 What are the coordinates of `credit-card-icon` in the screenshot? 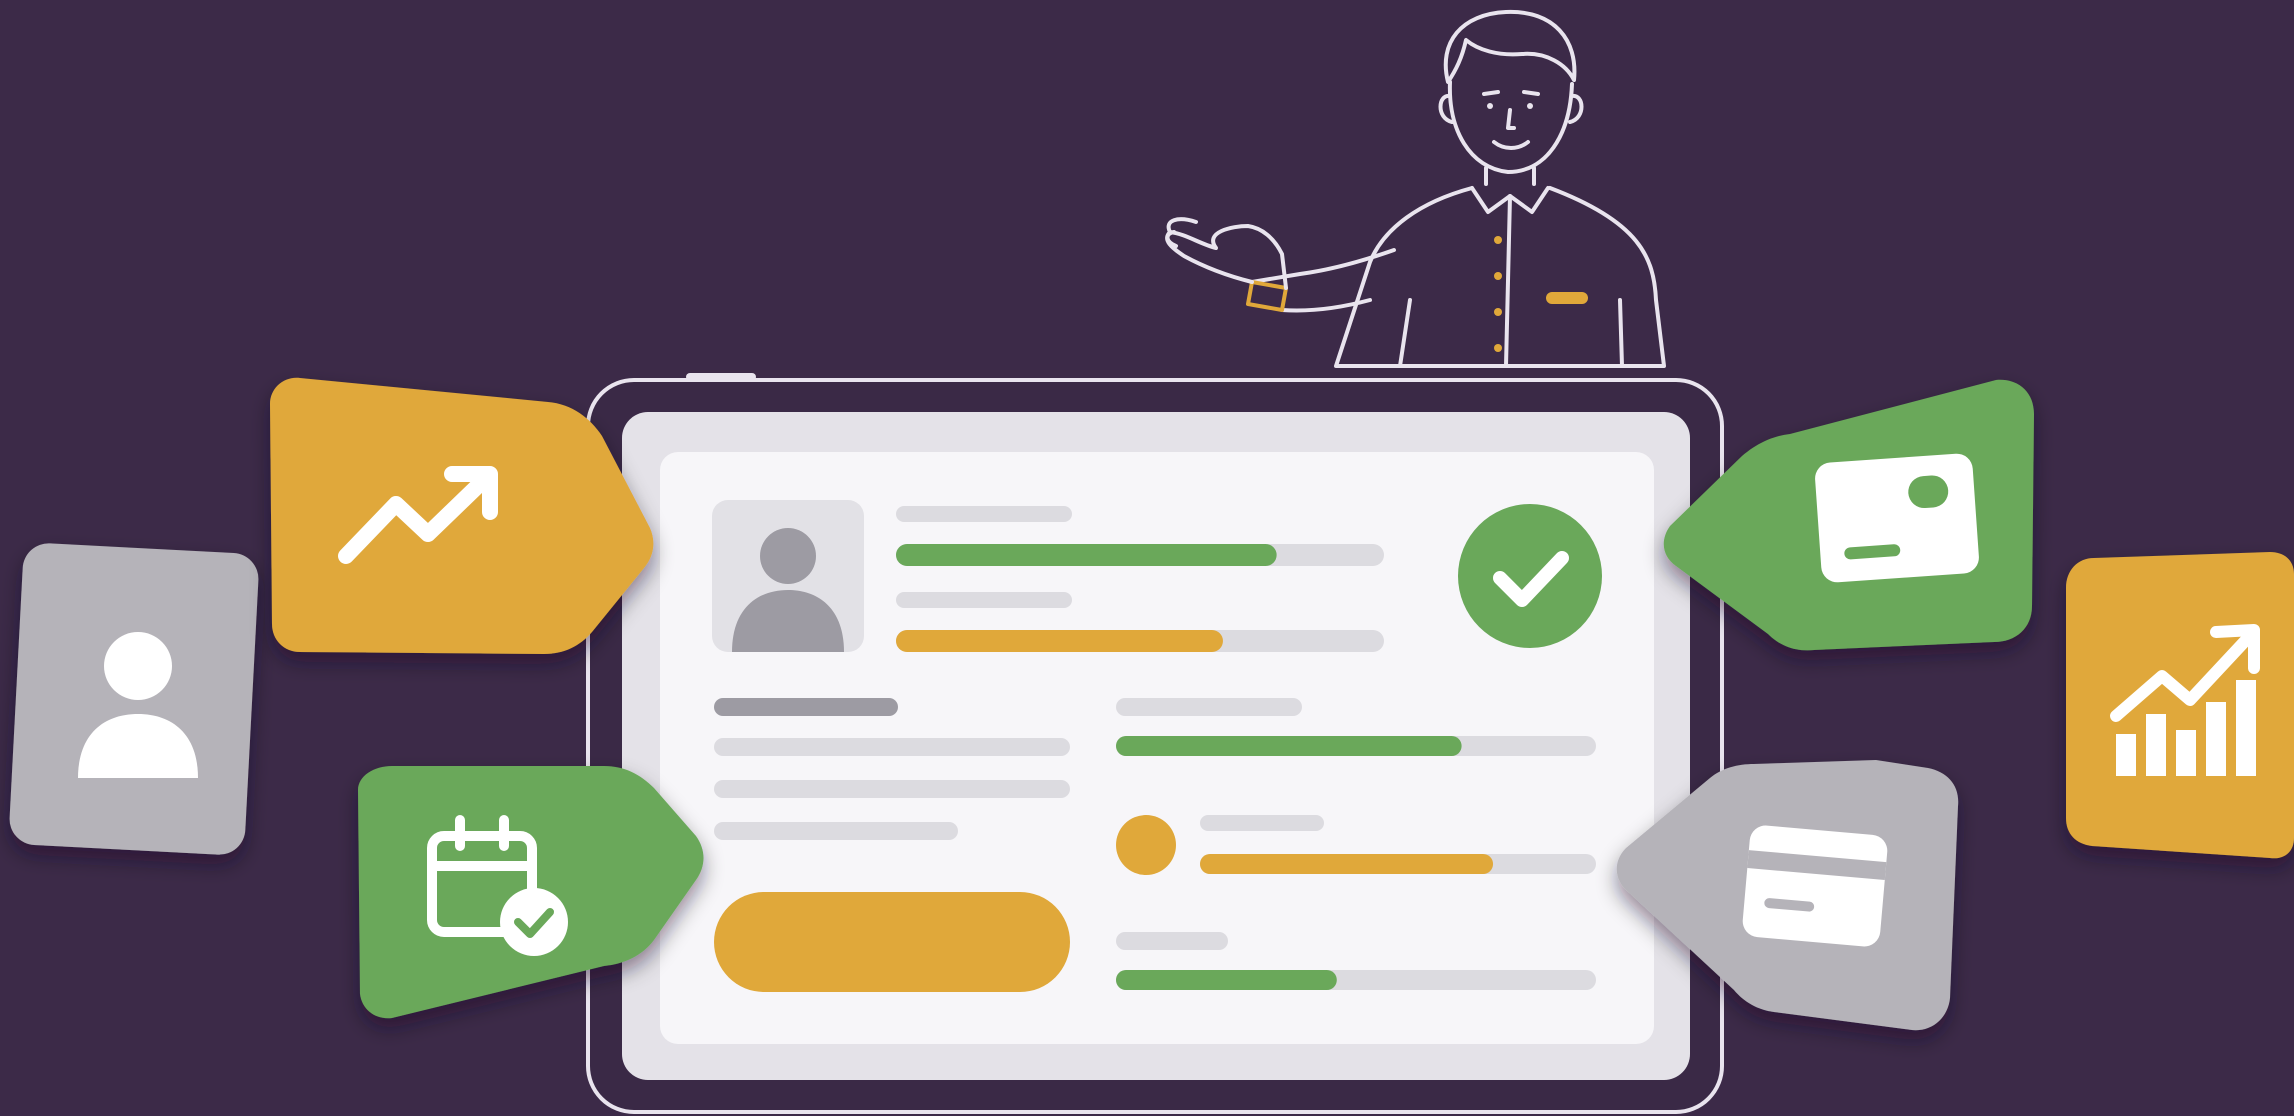 It's located at (1815, 886).